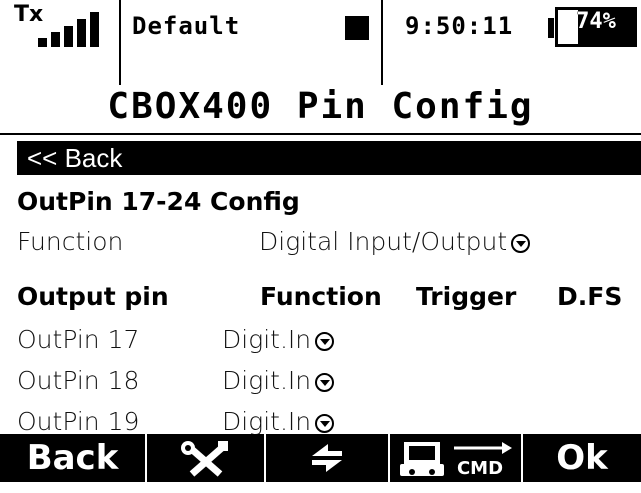  I want to click on header-dfs: D.FS, so click(590, 296).